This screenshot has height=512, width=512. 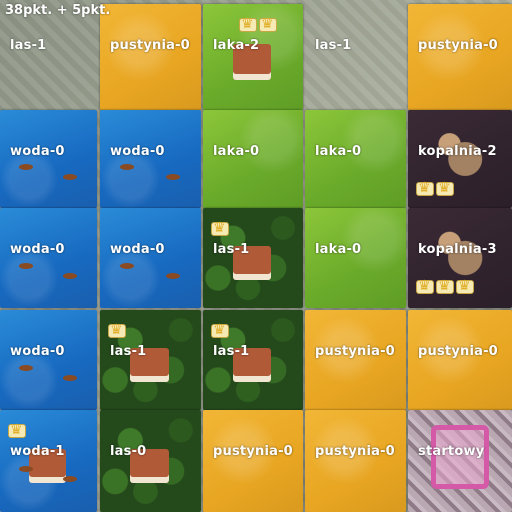 I want to click on tile-r2-c2: woda-0, so click(x=150, y=159).